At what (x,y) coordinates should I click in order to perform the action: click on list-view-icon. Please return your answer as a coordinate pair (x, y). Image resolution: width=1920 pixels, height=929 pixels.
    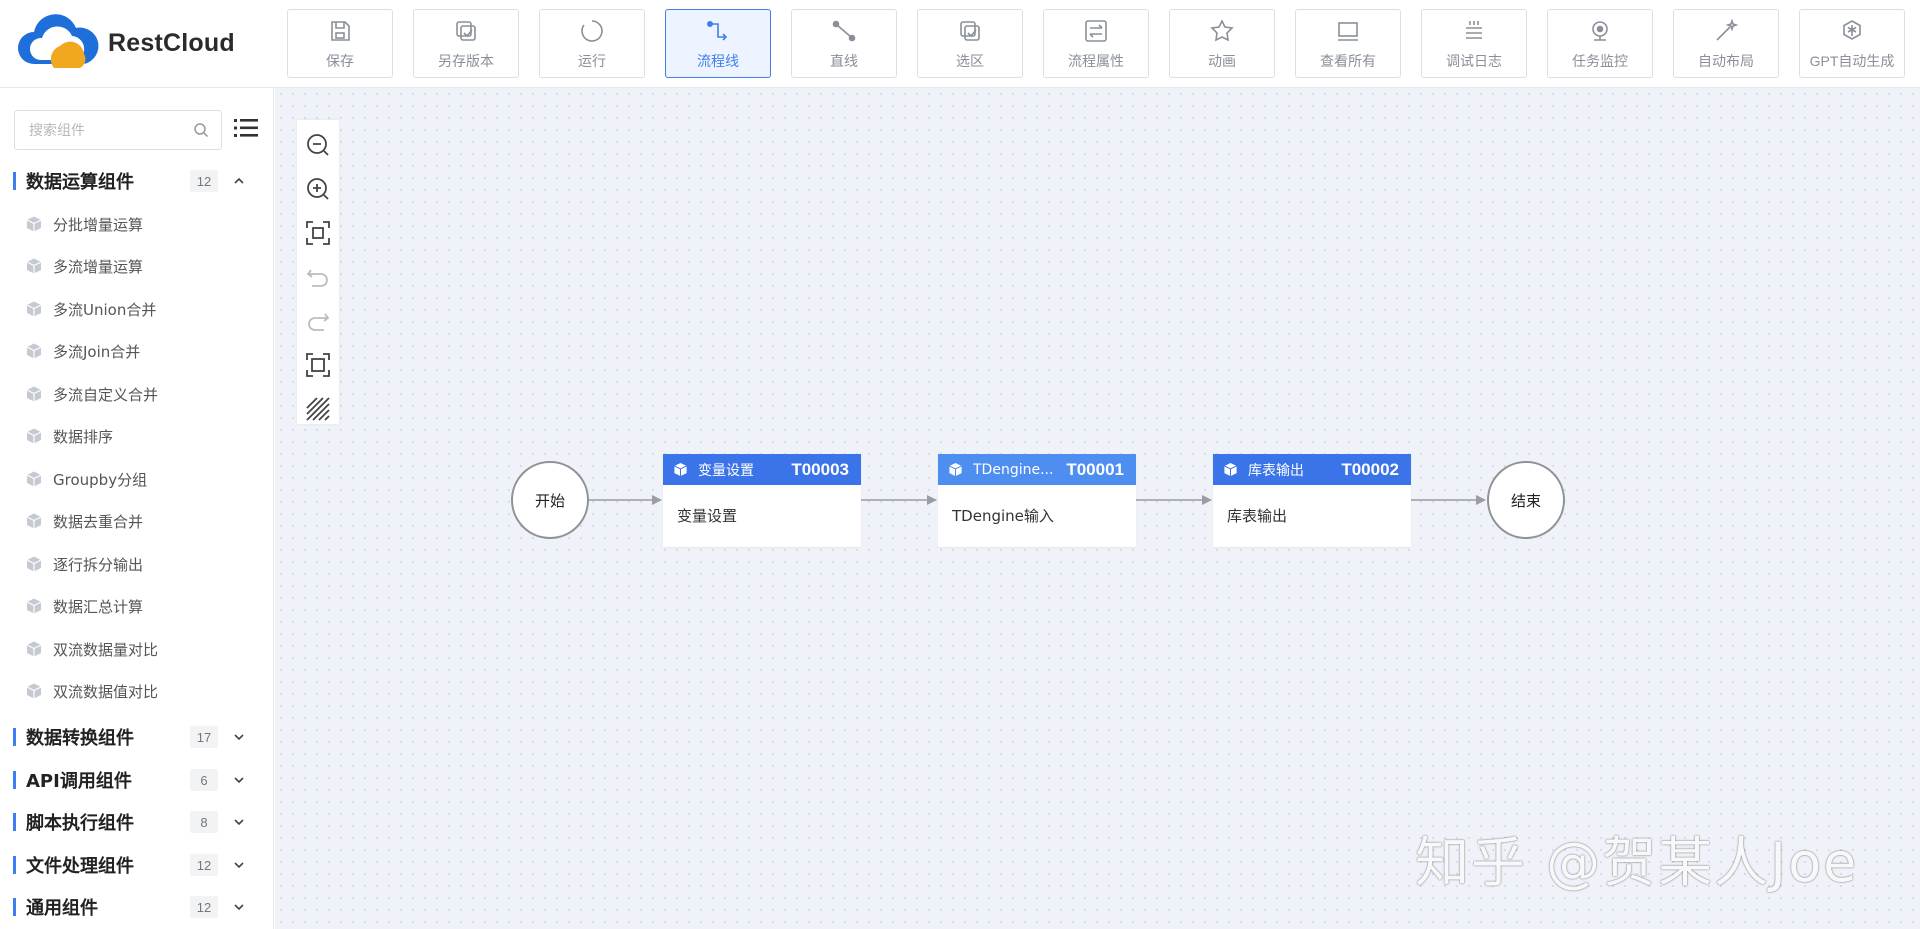
    Looking at the image, I should click on (246, 128).